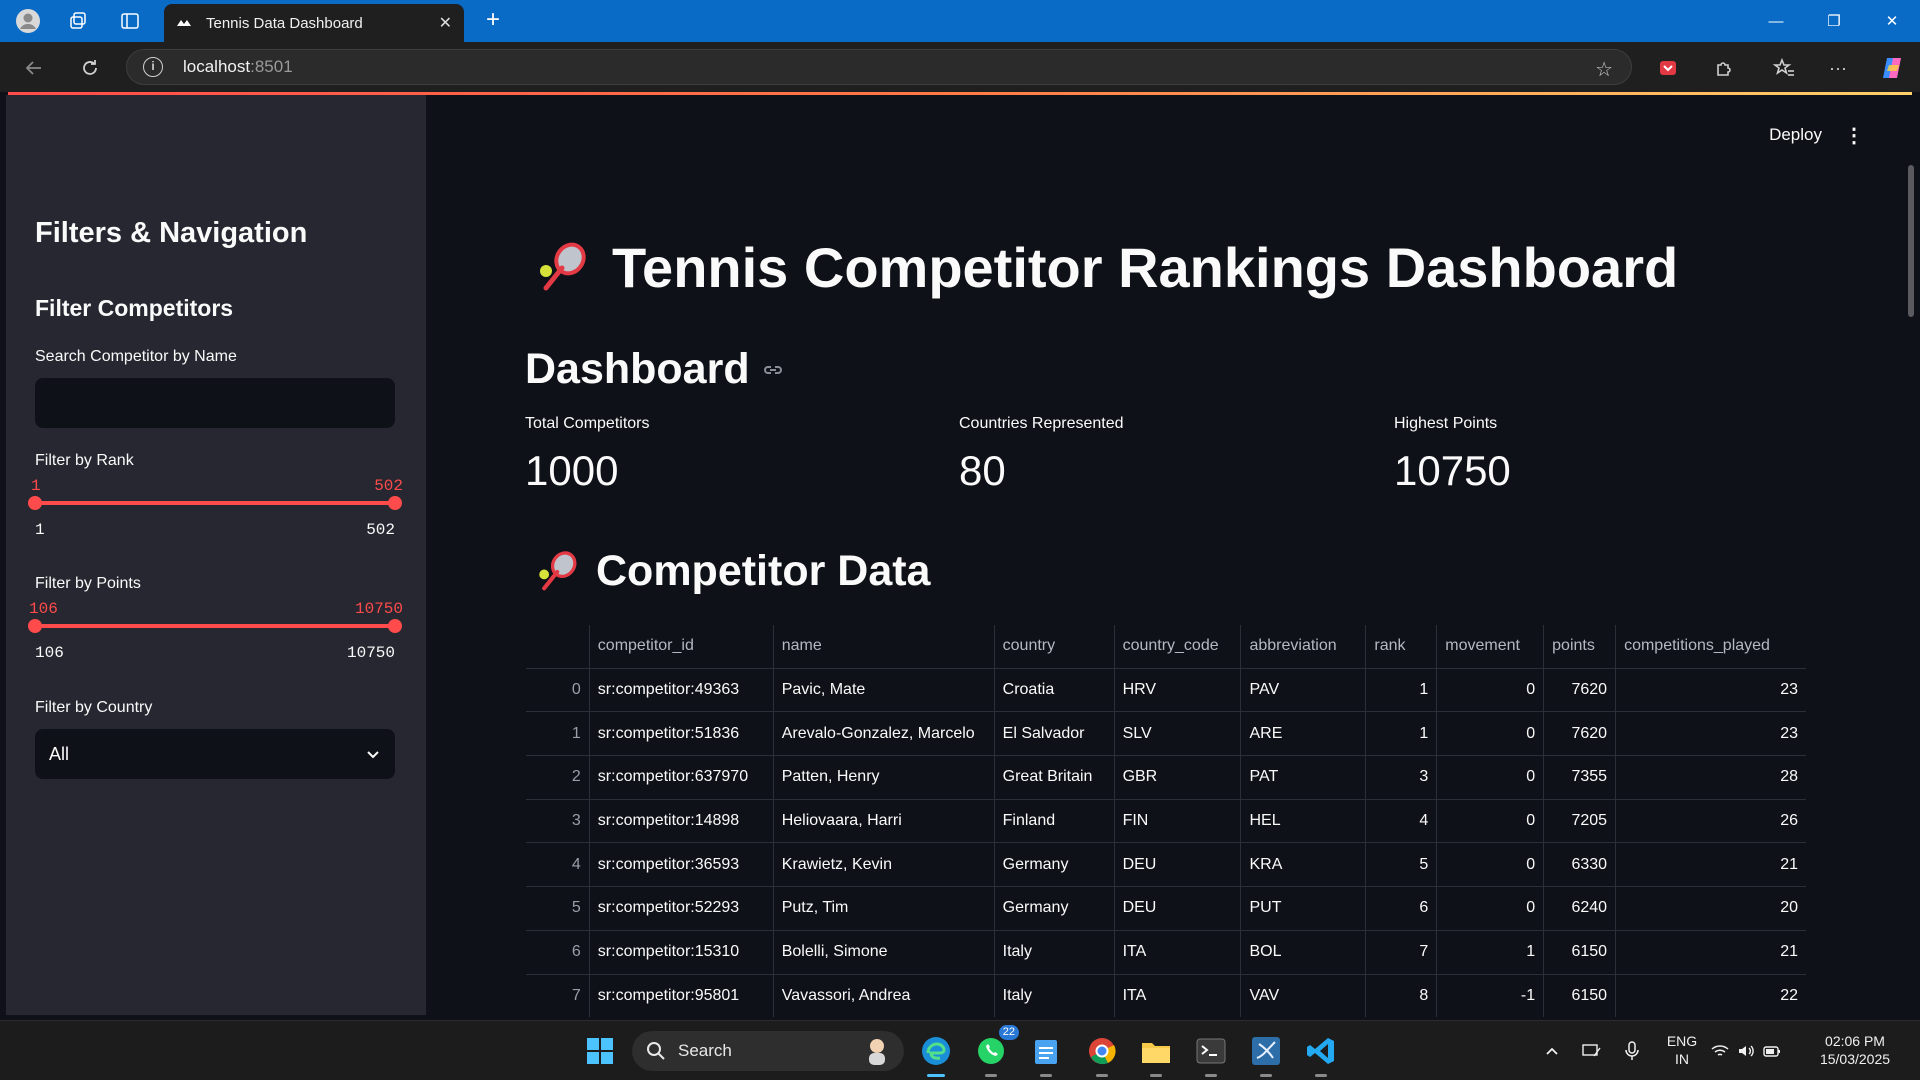 Image resolution: width=1920 pixels, height=1080 pixels. What do you see at coordinates (1054, 777) in the screenshot?
I see `table-cell: Great Britain` at bounding box center [1054, 777].